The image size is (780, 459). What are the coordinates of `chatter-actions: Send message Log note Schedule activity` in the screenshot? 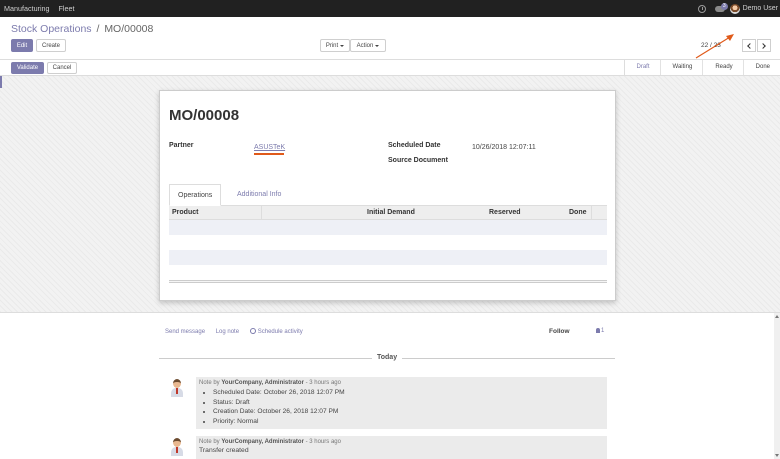 It's located at (238, 331).